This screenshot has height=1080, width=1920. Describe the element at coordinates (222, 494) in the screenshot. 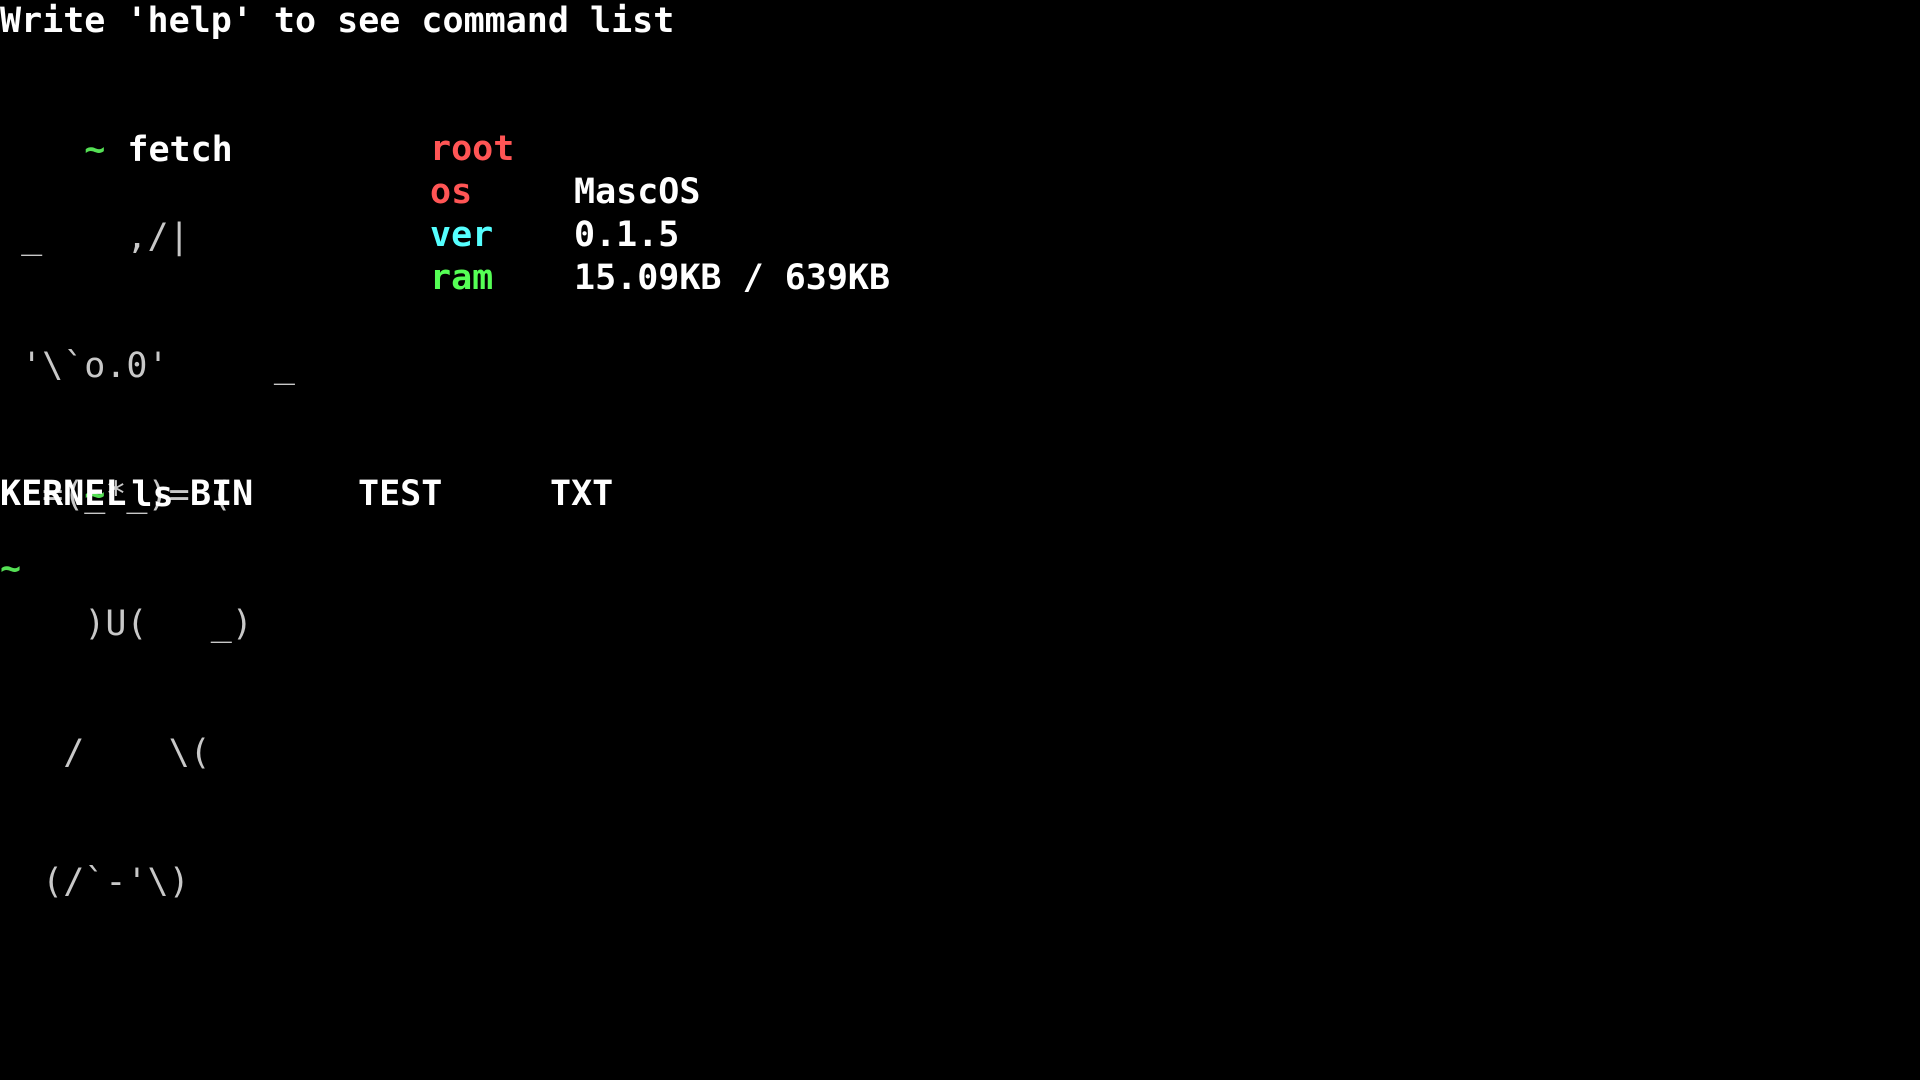

I see `list-item: BIN` at that location.